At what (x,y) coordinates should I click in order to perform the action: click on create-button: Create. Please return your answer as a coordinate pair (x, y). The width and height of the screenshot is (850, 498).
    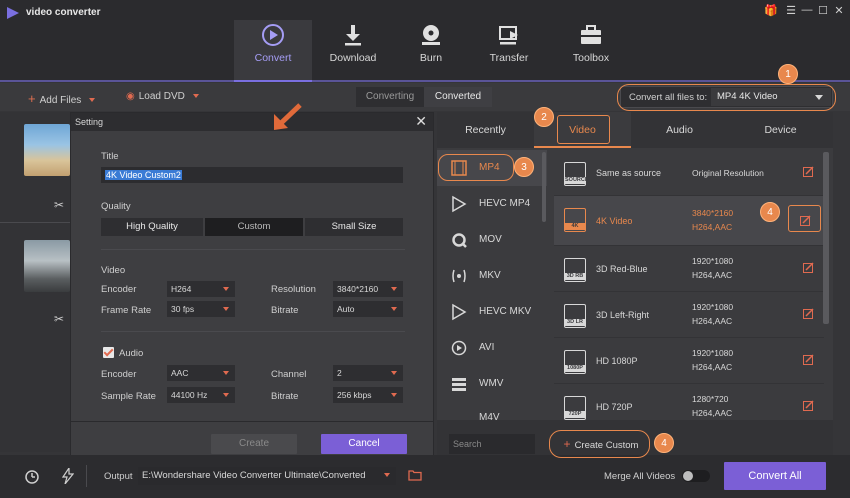
    Looking at the image, I should click on (254, 444).